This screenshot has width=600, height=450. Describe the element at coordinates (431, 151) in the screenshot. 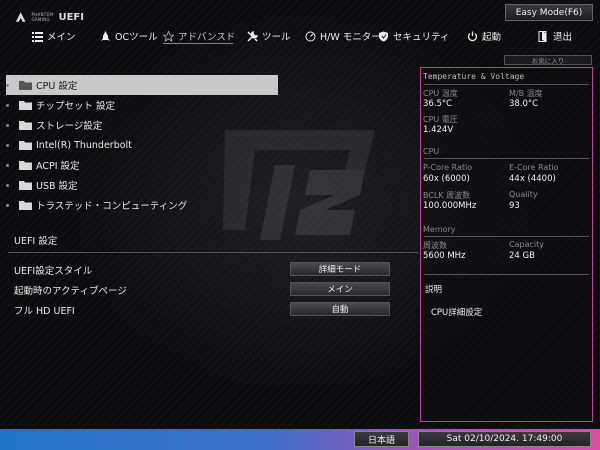

I see `cpu-section-title: CPU` at that location.